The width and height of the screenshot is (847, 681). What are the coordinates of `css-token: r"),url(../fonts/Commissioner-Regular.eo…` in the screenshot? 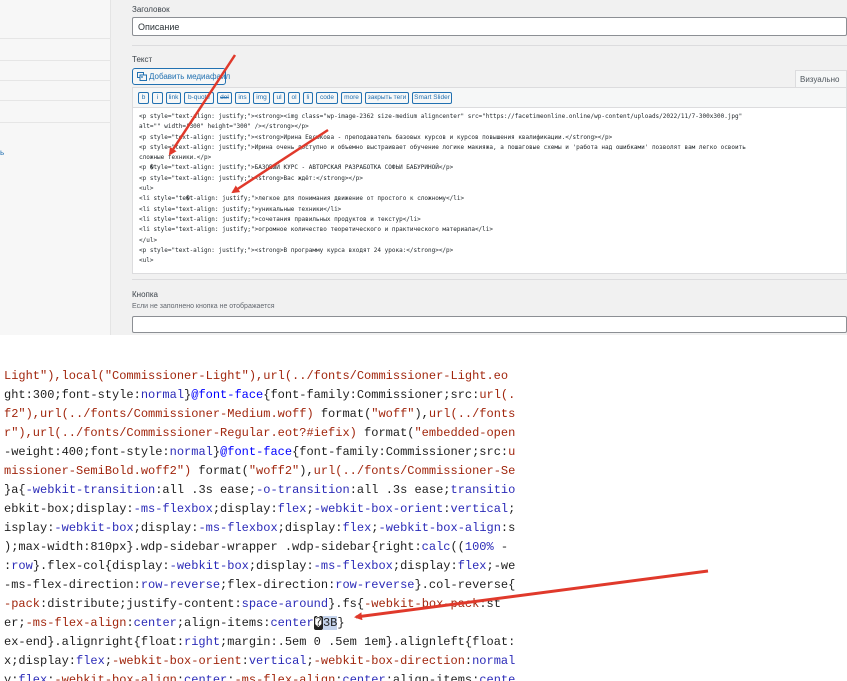 It's located at (180, 433).